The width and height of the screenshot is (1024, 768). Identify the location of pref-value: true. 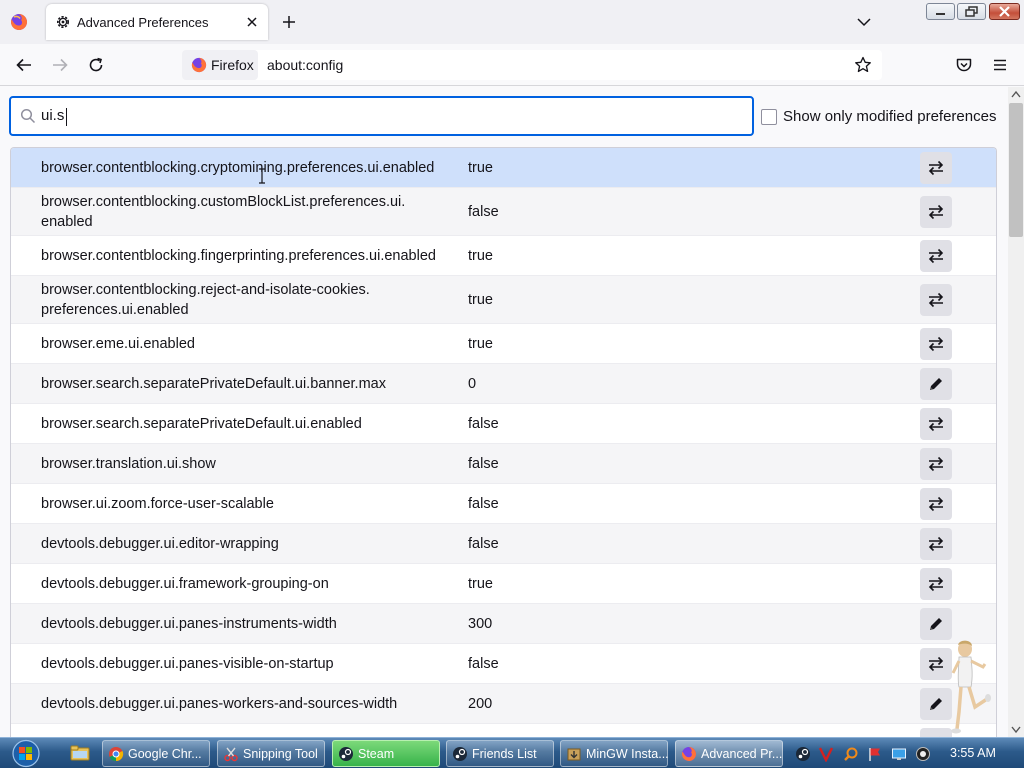
(480, 344).